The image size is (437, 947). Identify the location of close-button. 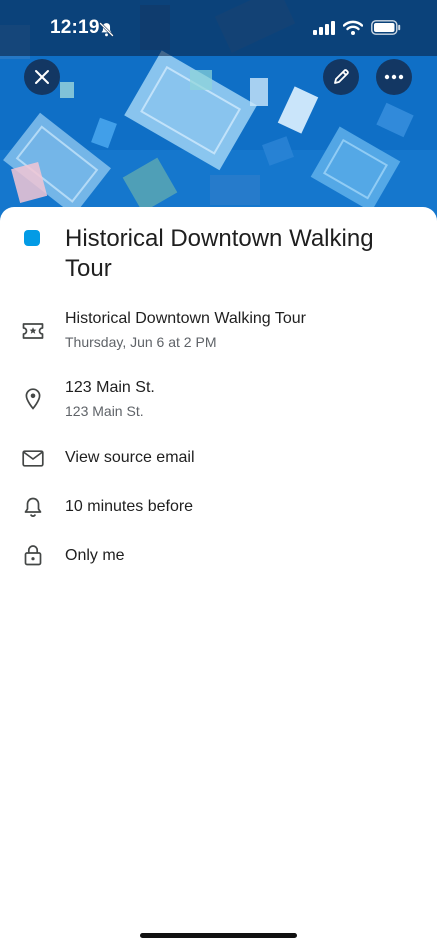
(42, 77).